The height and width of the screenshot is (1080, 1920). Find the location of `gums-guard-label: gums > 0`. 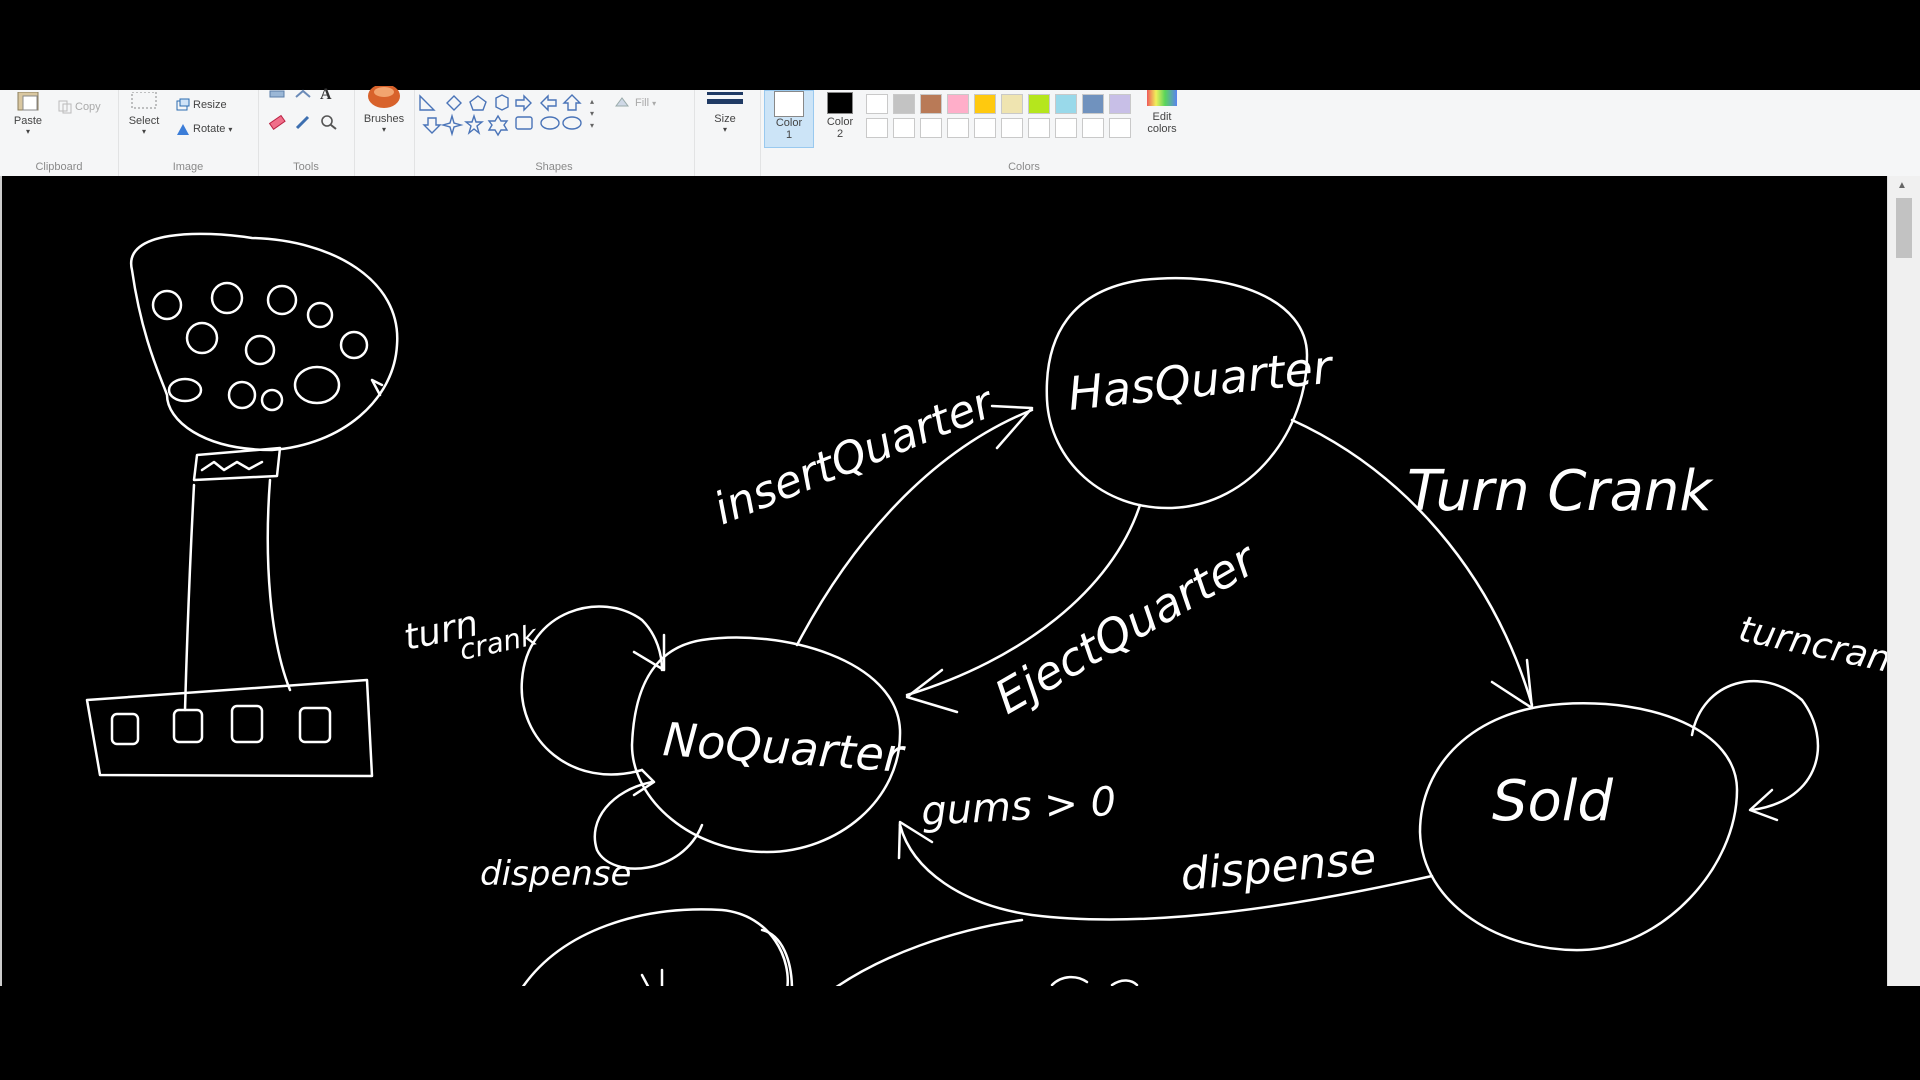

gums-guard-label: gums > 0 is located at coordinates (1018, 807).